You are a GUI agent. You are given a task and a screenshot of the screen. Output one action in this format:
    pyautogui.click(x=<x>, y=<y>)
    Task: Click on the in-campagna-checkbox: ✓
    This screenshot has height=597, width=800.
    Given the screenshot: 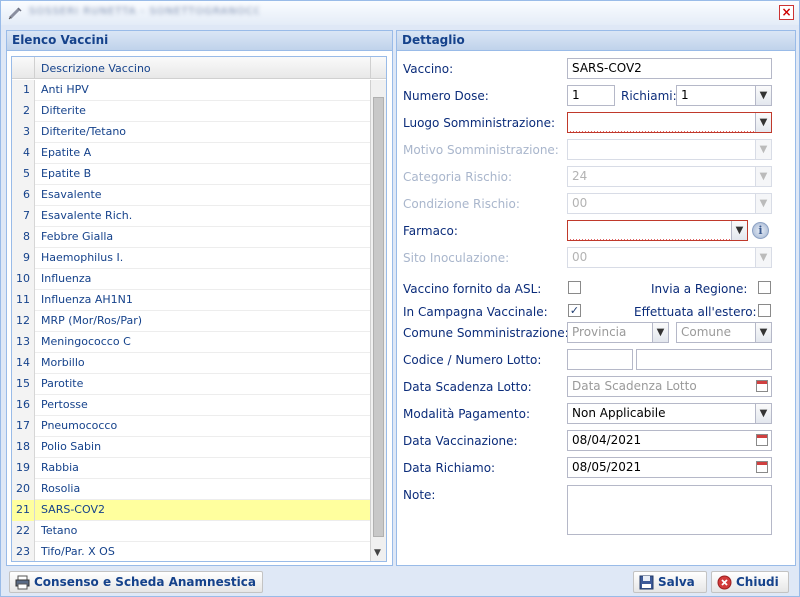 What is the action you would take?
    pyautogui.click(x=574, y=310)
    